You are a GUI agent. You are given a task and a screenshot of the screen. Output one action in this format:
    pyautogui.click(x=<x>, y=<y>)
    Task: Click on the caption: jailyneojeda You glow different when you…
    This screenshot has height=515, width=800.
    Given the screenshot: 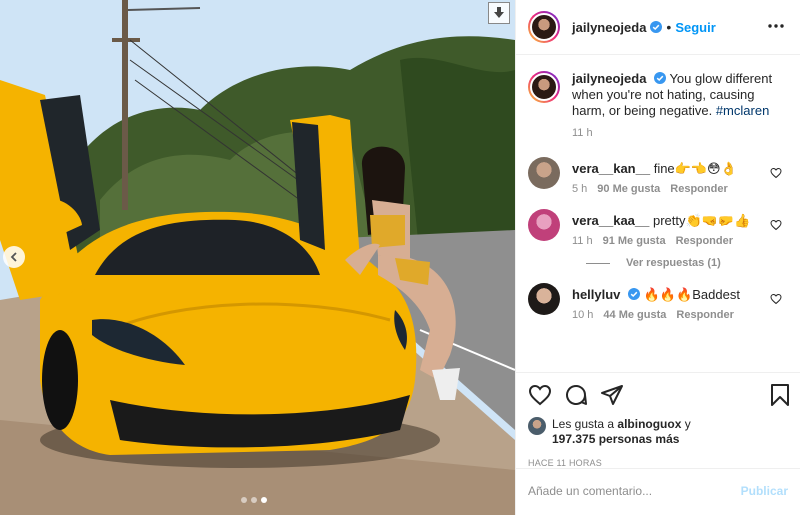 What is the action you would take?
    pyautogui.click(x=656, y=105)
    